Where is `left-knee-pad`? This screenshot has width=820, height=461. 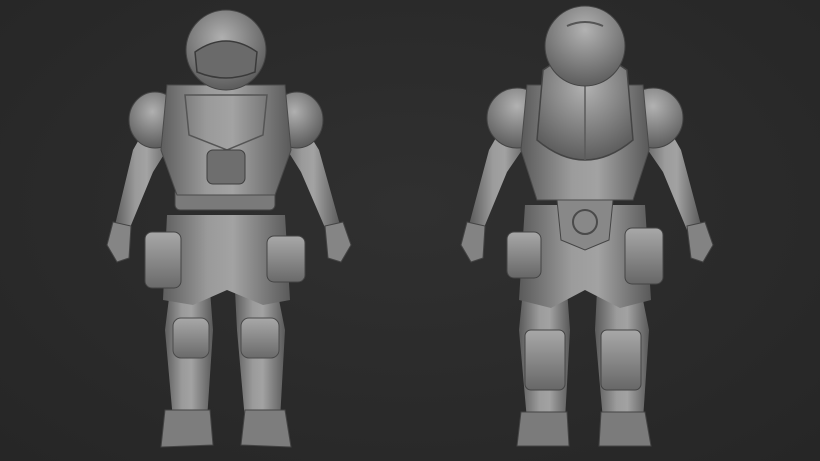
left-knee-pad is located at coordinates (191, 338).